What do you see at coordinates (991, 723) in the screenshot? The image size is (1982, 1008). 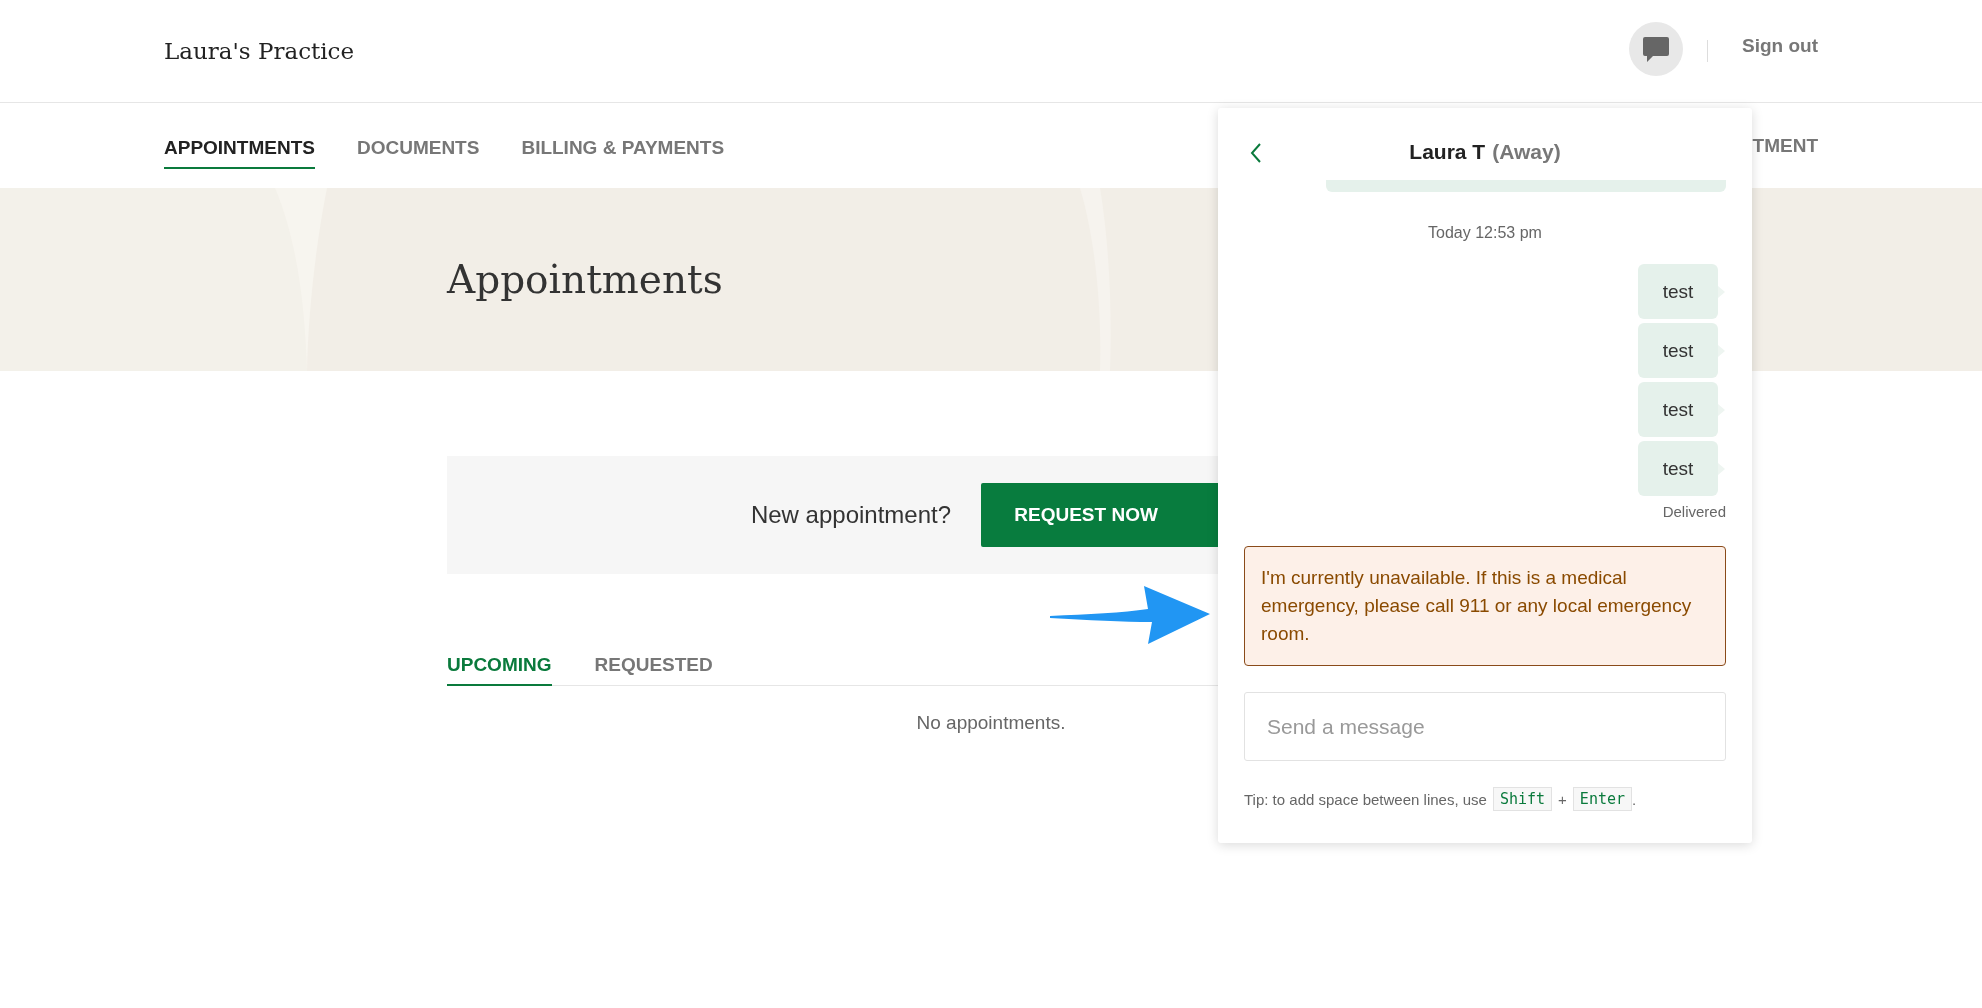 I see `empty-message: No appointments.` at bounding box center [991, 723].